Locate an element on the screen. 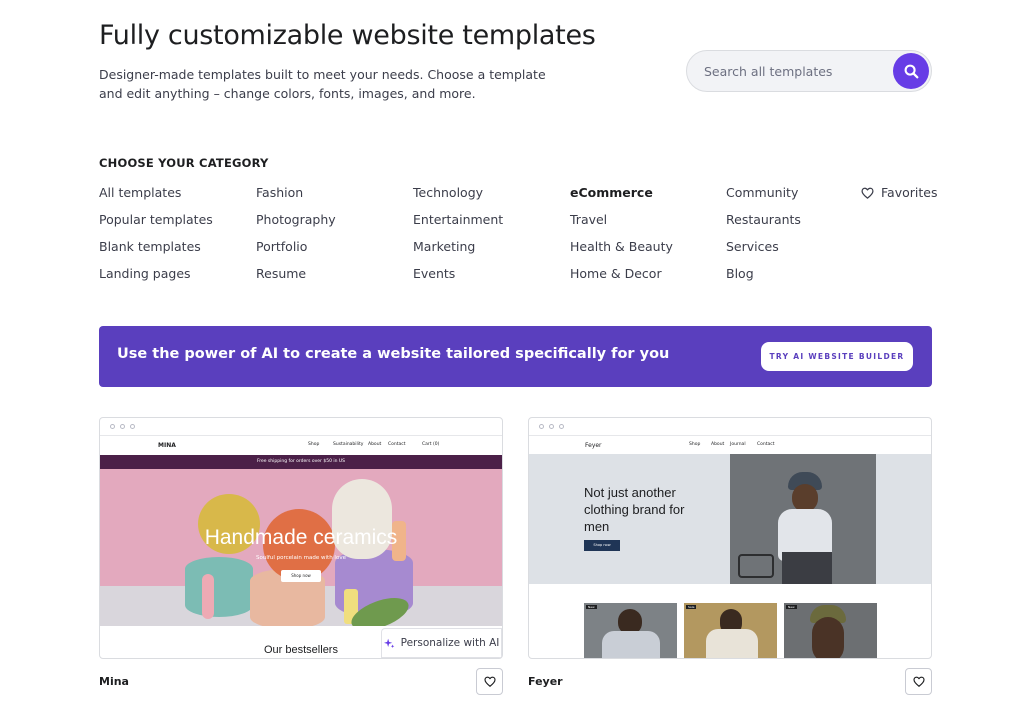  preview-hero-subtitle: Soulful porcelain made with love is located at coordinates (301, 558).